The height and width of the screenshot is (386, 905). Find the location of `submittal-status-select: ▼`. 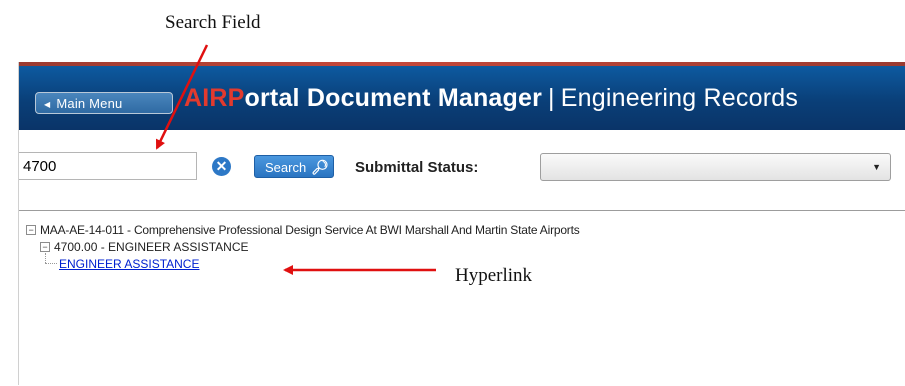

submittal-status-select: ▼ is located at coordinates (715, 167).